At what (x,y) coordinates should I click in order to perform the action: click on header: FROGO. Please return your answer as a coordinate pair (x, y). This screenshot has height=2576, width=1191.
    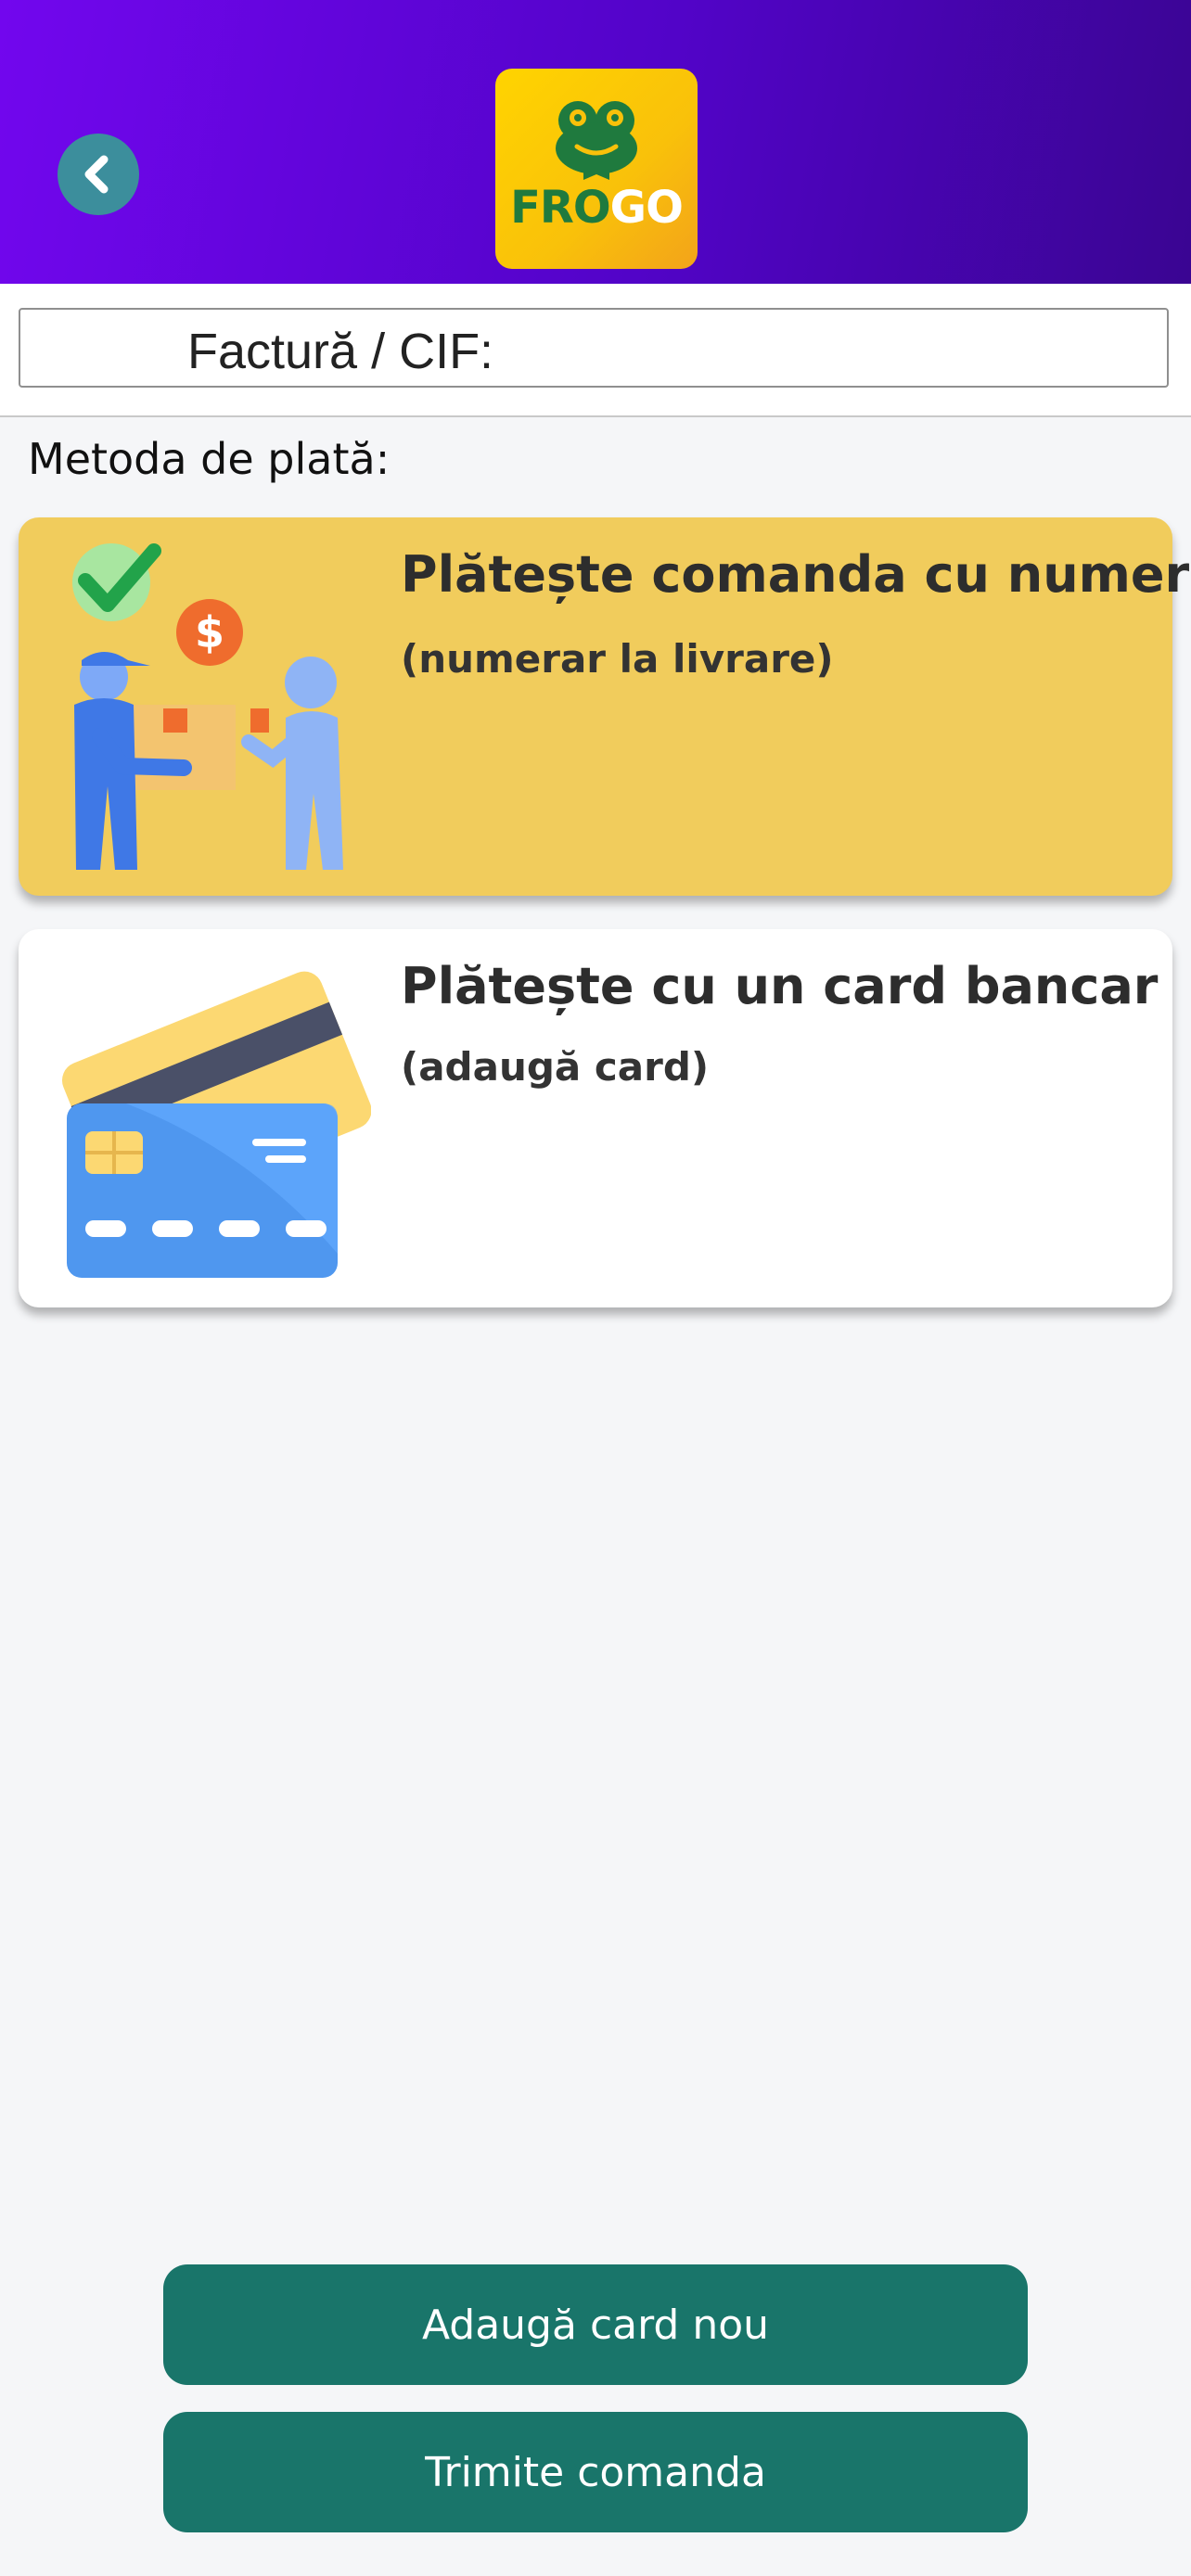
    Looking at the image, I should click on (595, 142).